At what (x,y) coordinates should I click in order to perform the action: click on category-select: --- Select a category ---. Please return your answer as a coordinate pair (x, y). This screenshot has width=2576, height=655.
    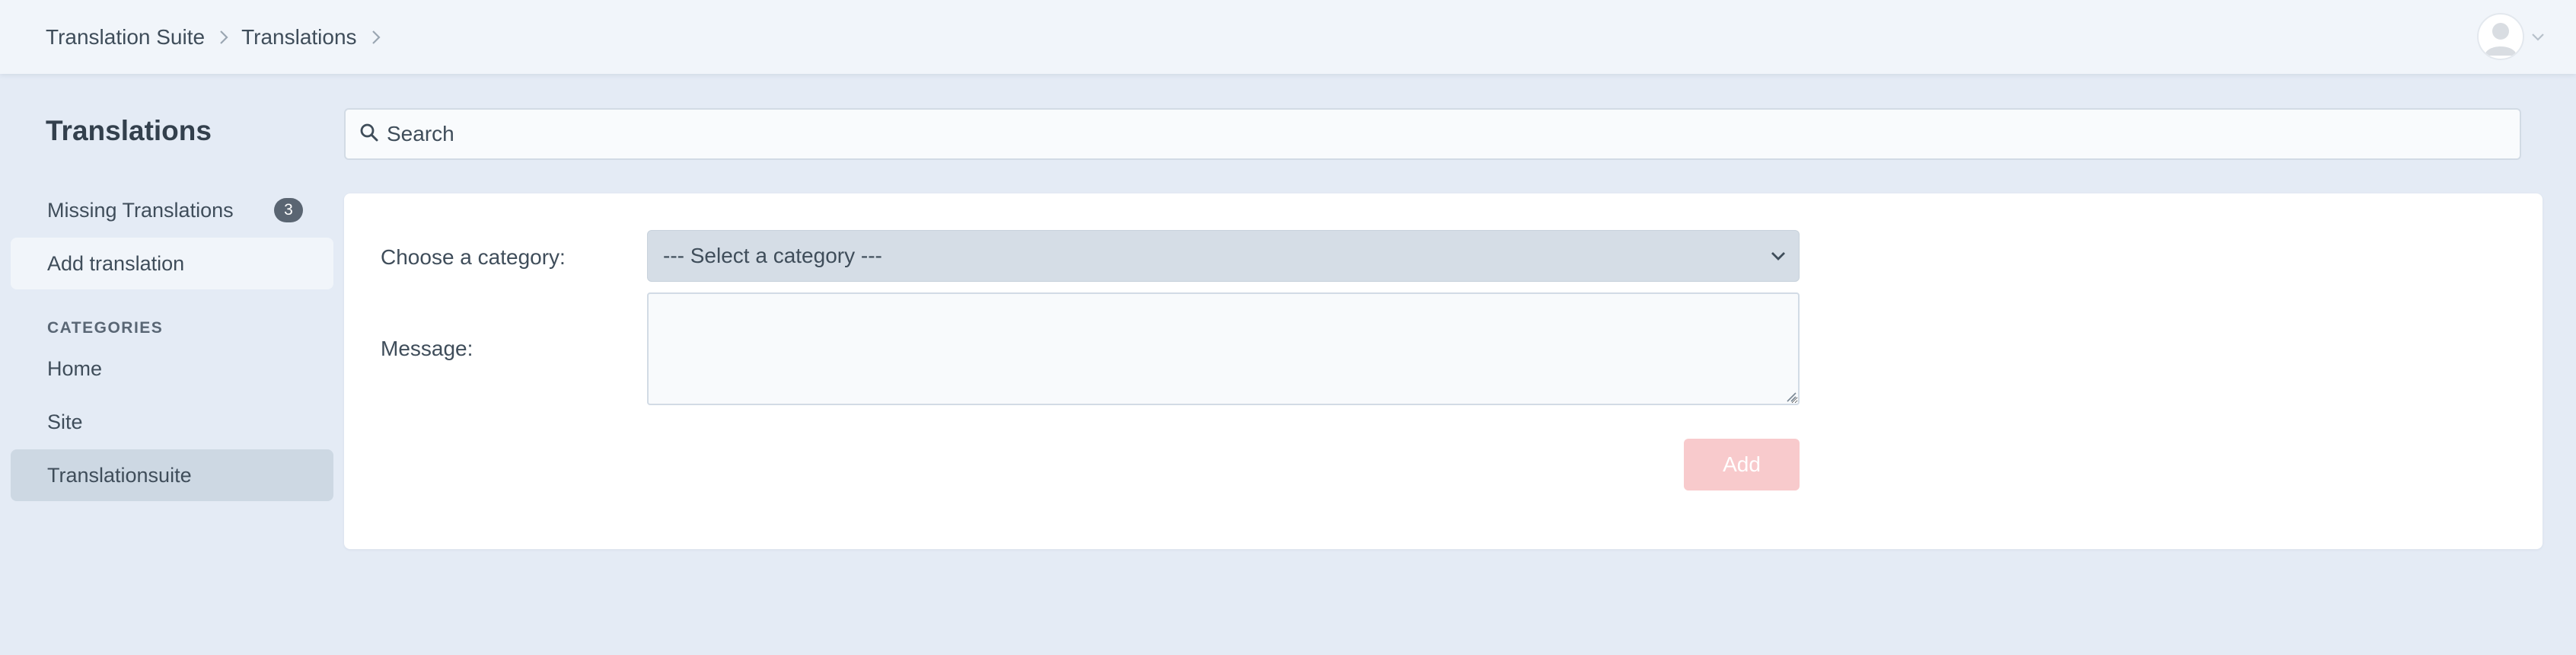
    Looking at the image, I should click on (1223, 256).